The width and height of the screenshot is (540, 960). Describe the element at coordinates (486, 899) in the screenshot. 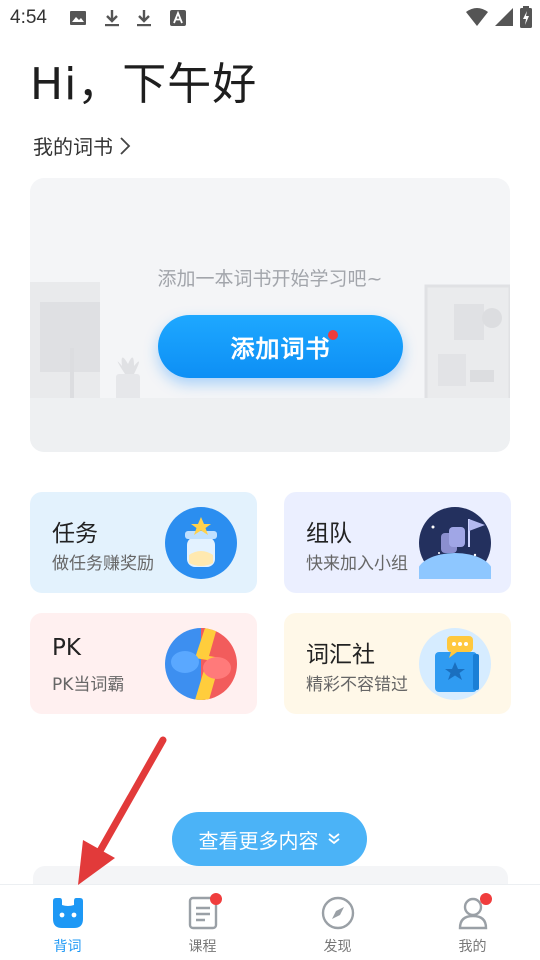

I see `profile-badge-dot` at that location.